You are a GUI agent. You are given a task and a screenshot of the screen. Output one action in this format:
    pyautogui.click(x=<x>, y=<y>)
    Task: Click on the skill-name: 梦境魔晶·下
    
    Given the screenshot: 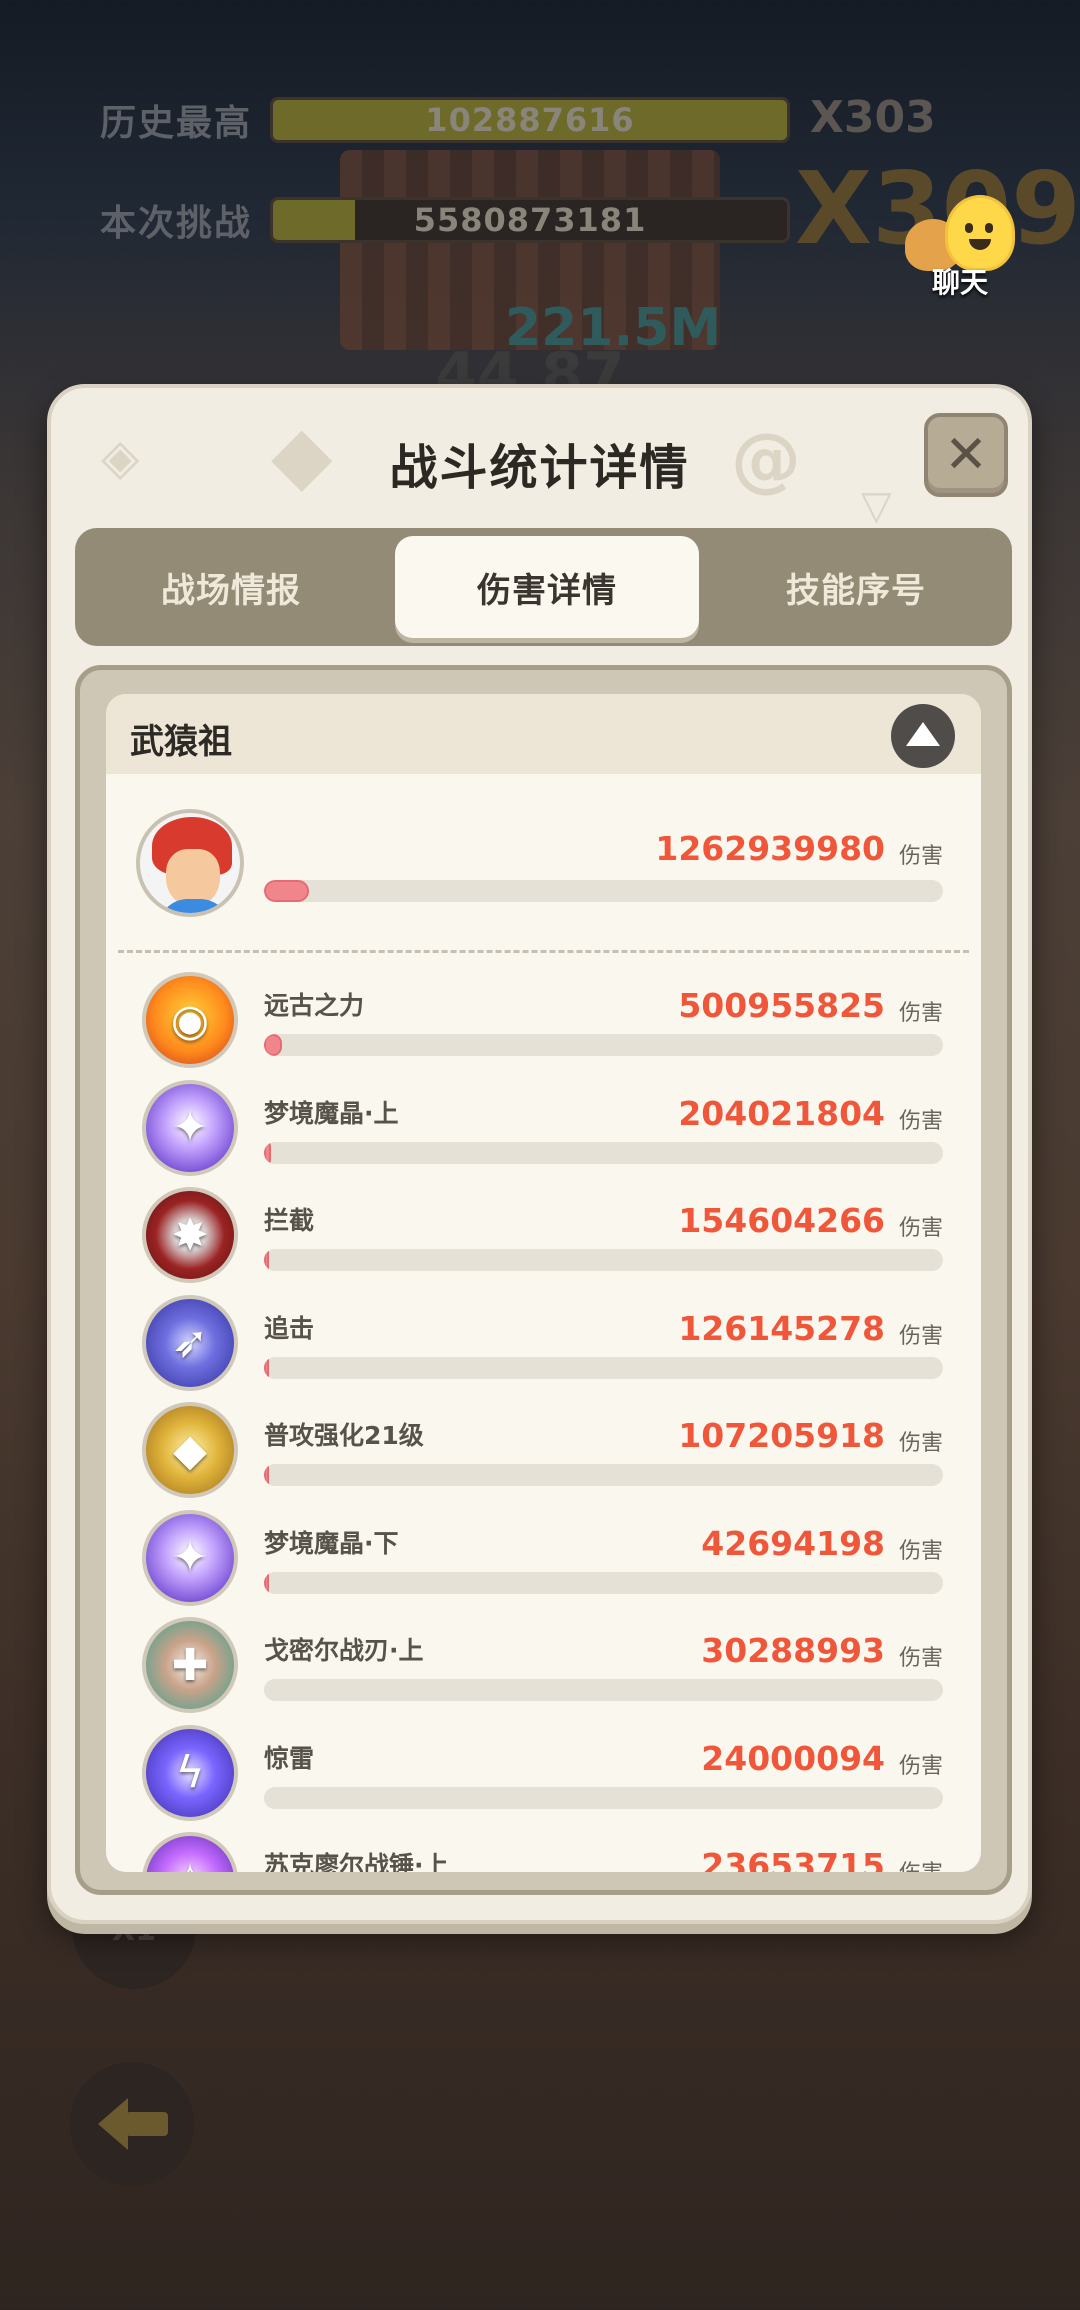 What is the action you would take?
    pyautogui.click(x=331, y=1543)
    